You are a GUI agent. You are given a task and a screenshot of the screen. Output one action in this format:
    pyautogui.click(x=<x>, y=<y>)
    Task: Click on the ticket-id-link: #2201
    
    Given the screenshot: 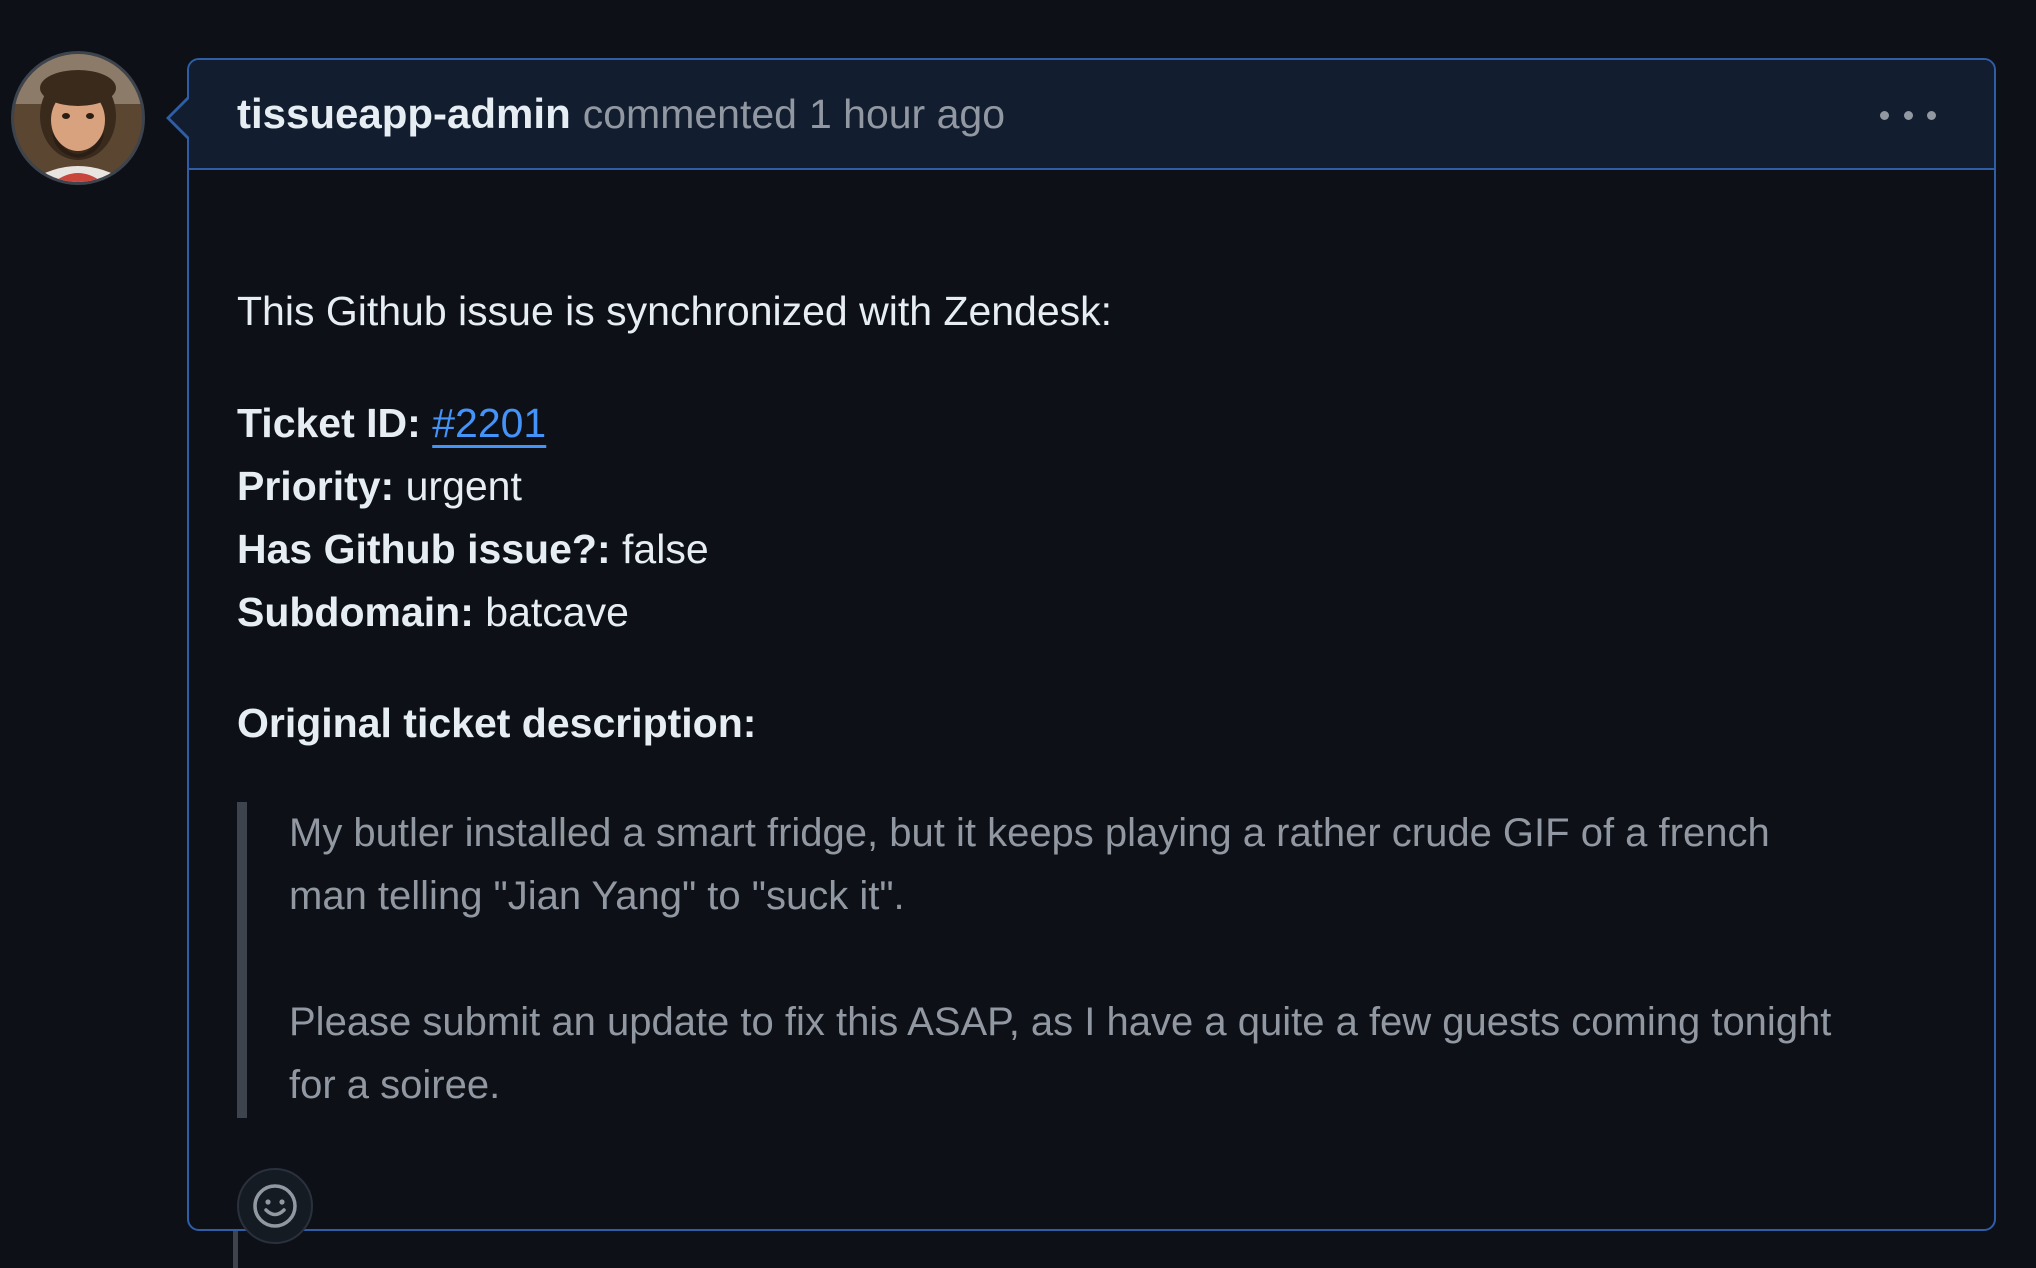 What is the action you would take?
    pyautogui.click(x=489, y=423)
    